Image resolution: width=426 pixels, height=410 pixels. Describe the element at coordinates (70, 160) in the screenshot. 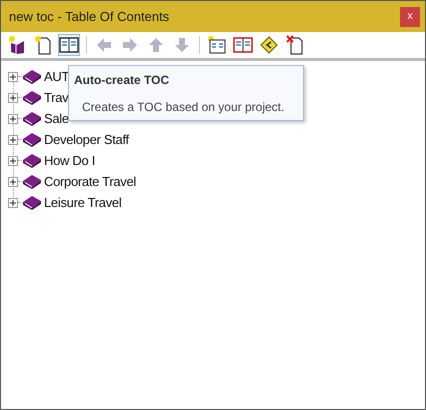

I see `tree-item: How Do I` at that location.